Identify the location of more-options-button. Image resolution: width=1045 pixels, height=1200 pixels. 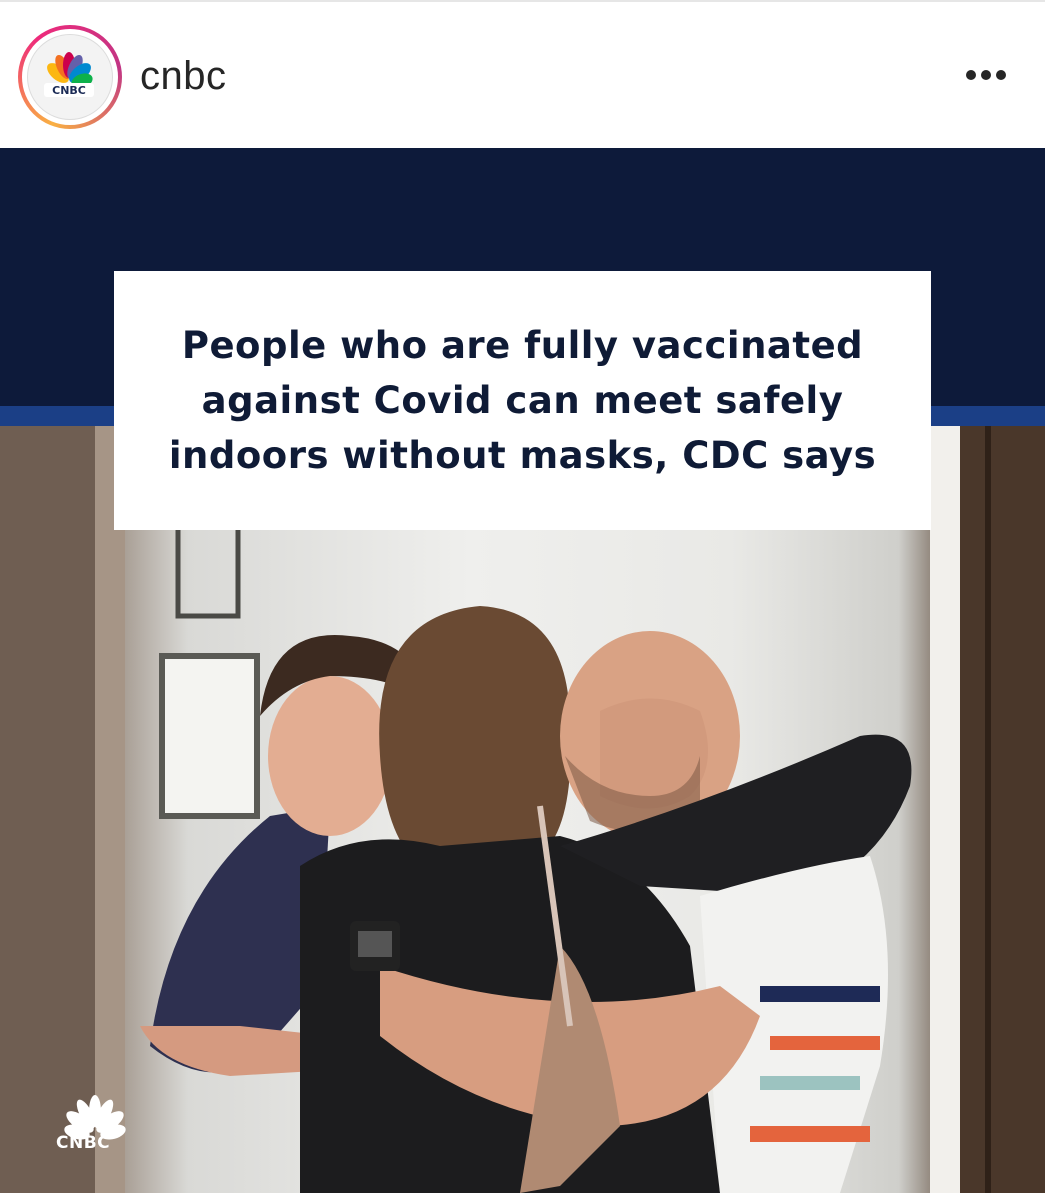
(986, 76).